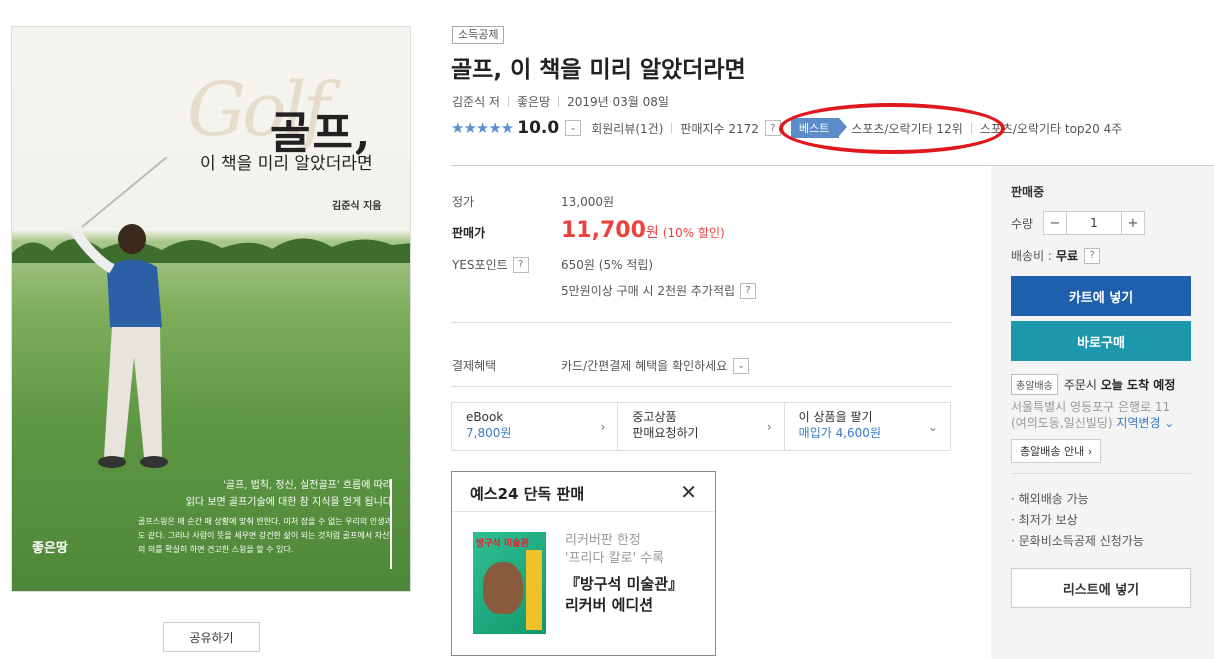  Describe the element at coordinates (1077, 541) in the screenshot. I see `list-item: · 문화비소득공제 신청가능` at that location.